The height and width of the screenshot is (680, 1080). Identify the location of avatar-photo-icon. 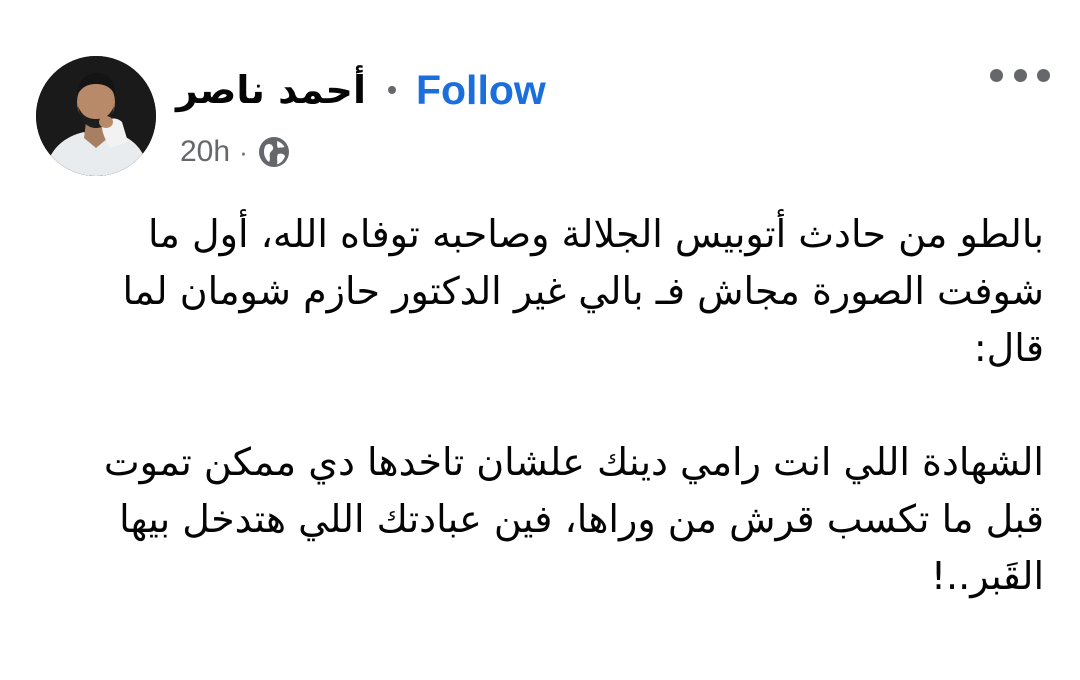
(96, 116).